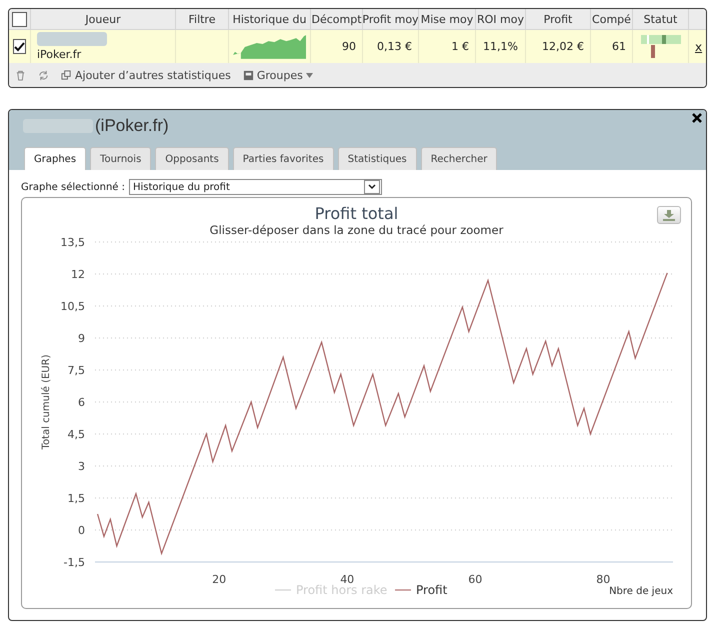  Describe the element at coordinates (75, 370) in the screenshot. I see `y-tick-label: 7,5` at that location.